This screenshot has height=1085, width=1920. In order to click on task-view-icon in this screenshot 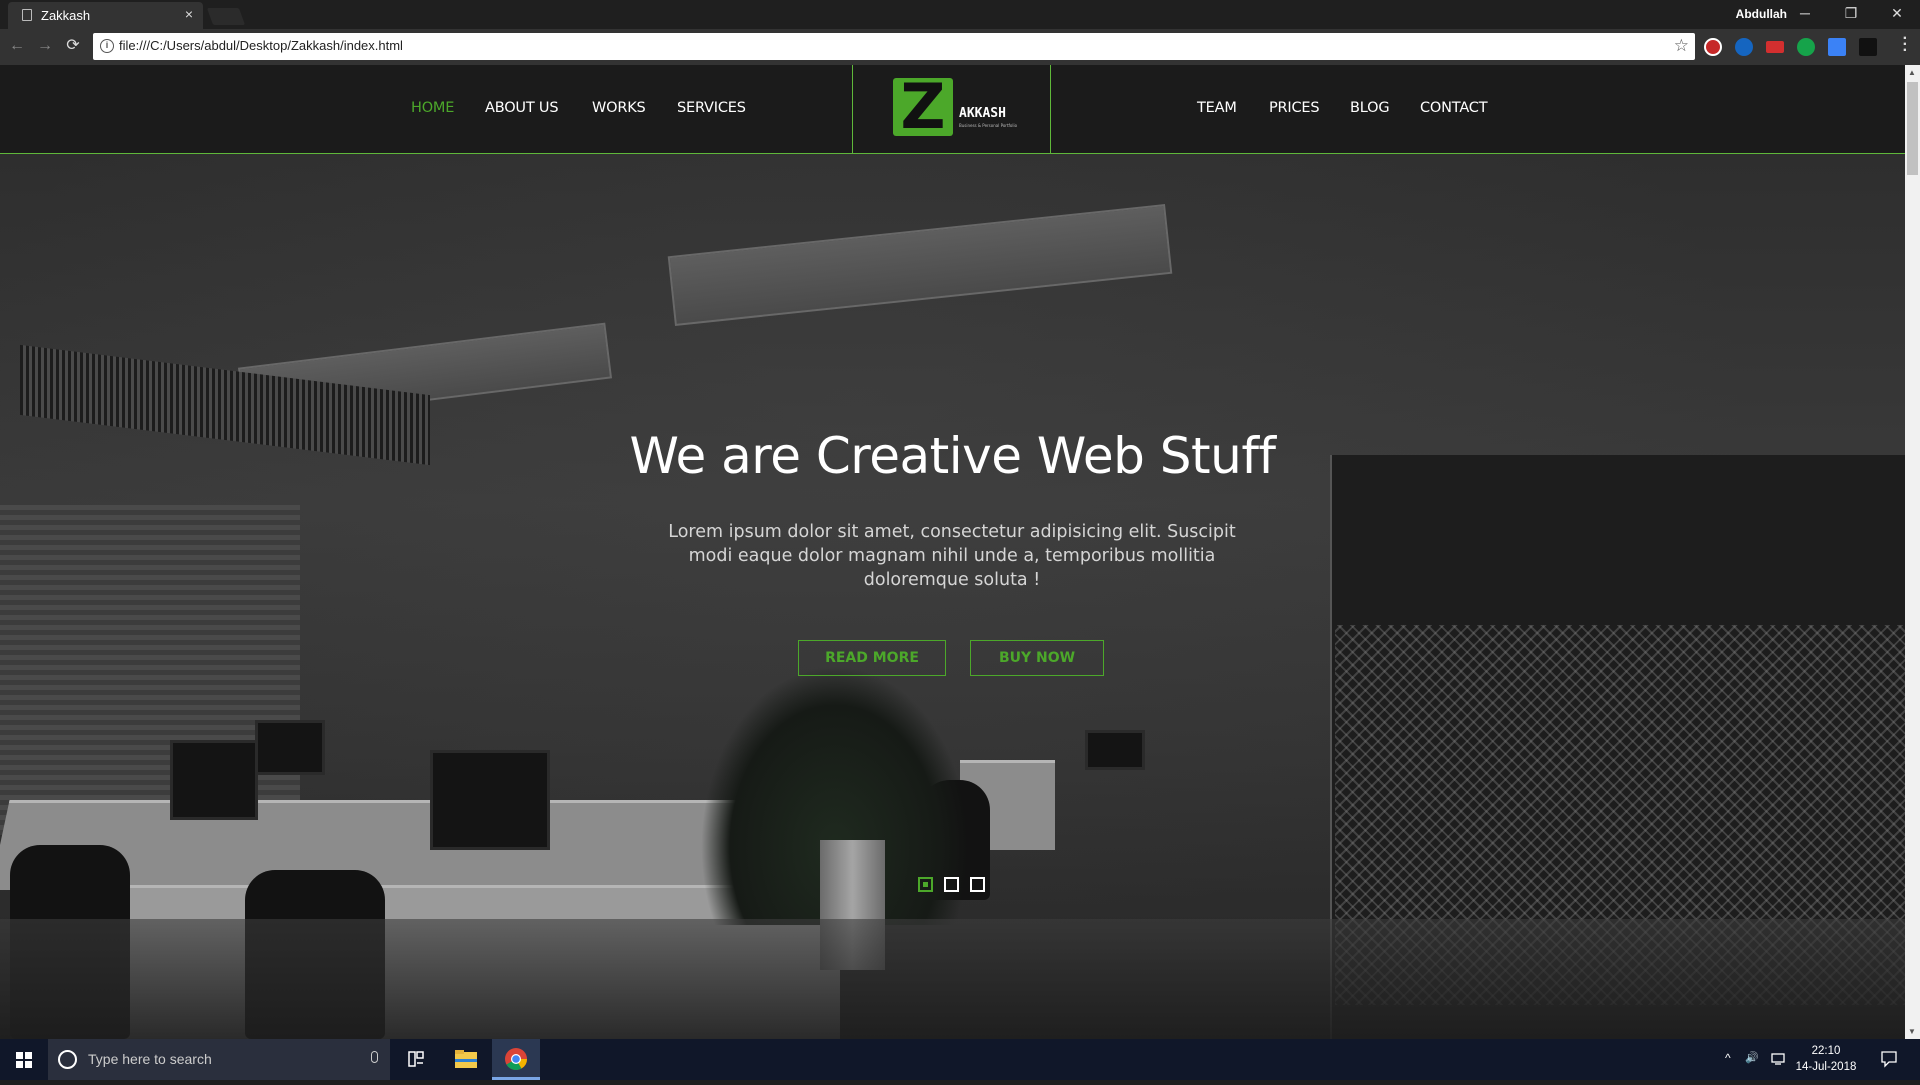, I will do `click(416, 1059)`.